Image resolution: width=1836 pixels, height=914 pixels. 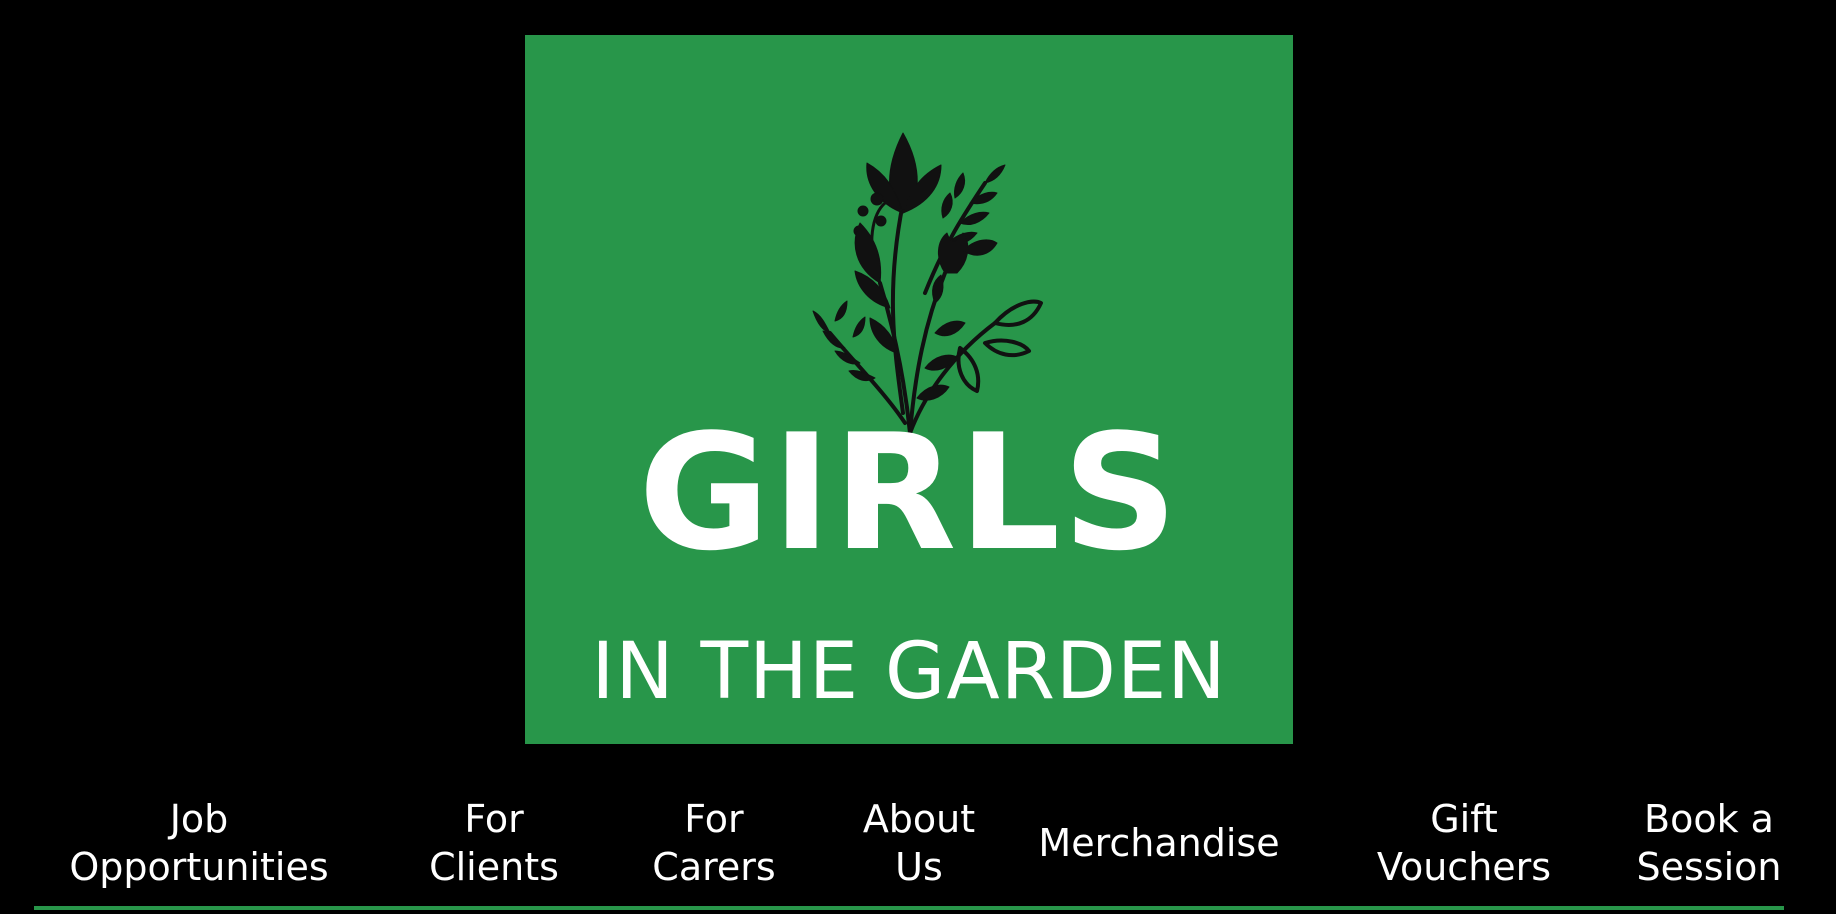 I want to click on nav-for-carers: For Carers, so click(x=714, y=843).